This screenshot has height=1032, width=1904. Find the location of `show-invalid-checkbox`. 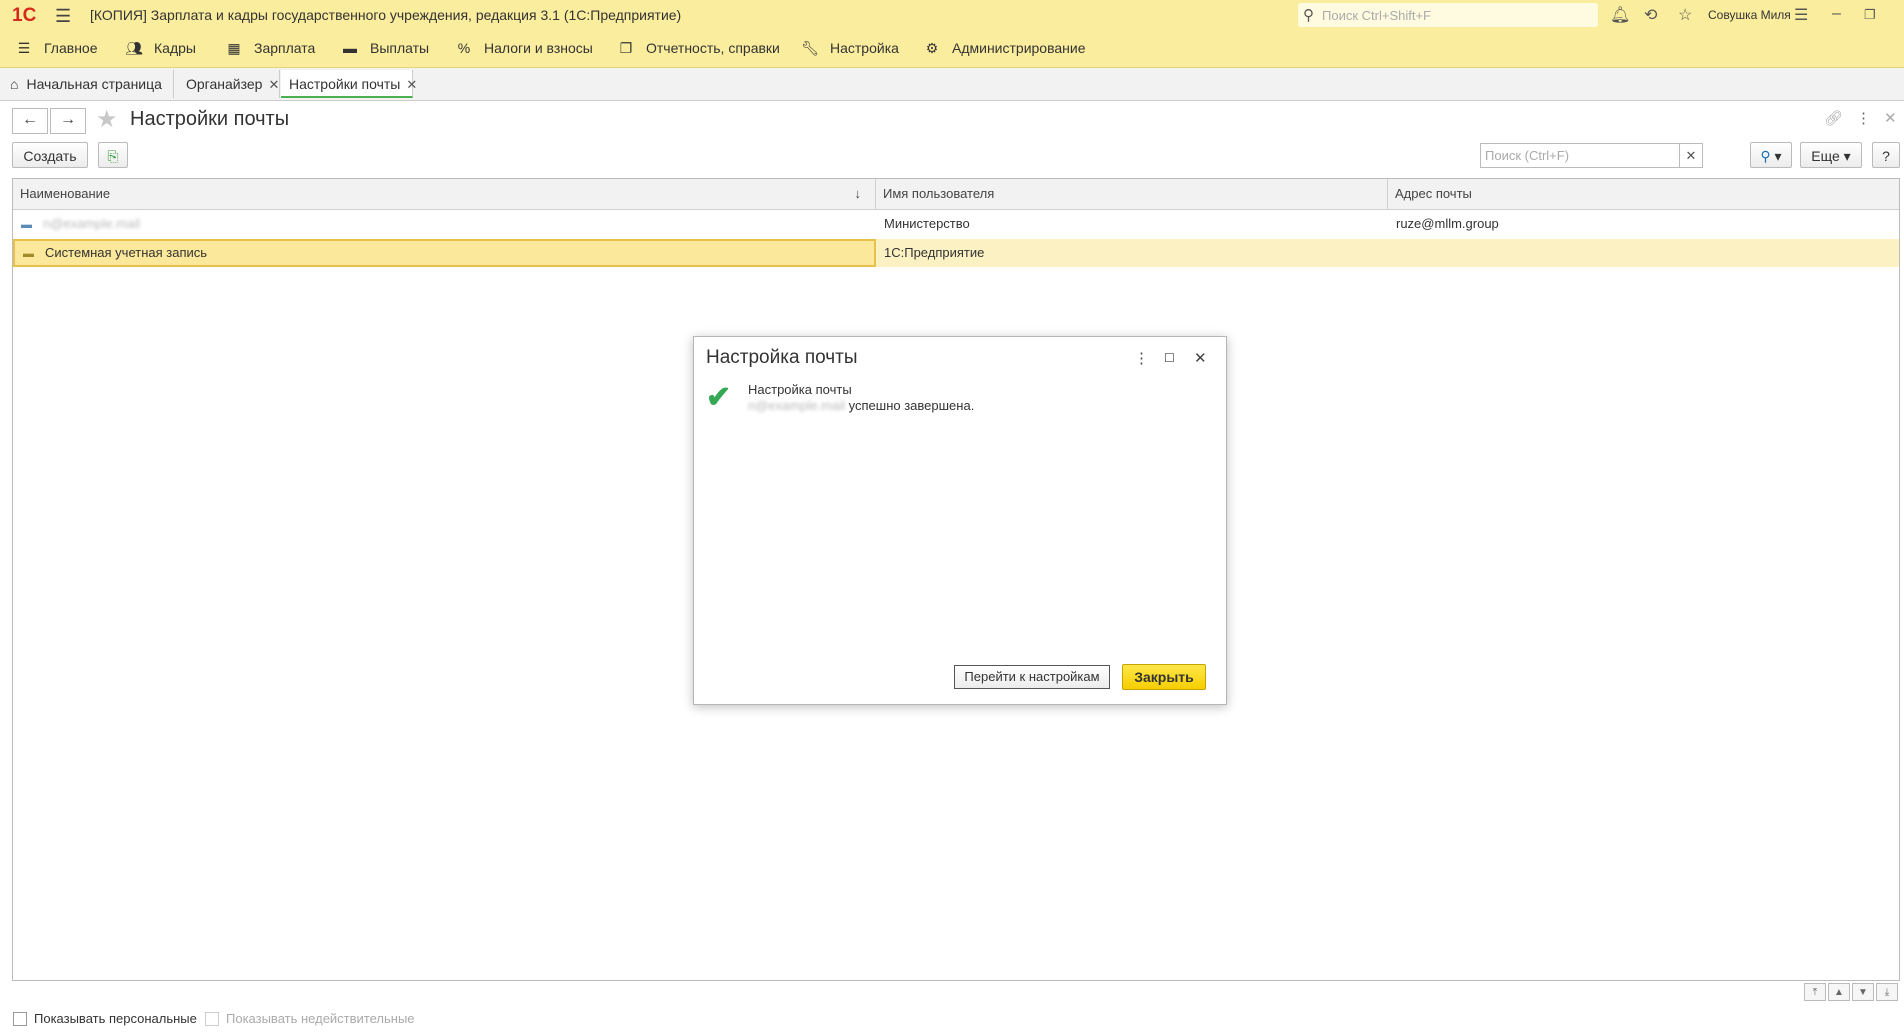

show-invalid-checkbox is located at coordinates (212, 1019).